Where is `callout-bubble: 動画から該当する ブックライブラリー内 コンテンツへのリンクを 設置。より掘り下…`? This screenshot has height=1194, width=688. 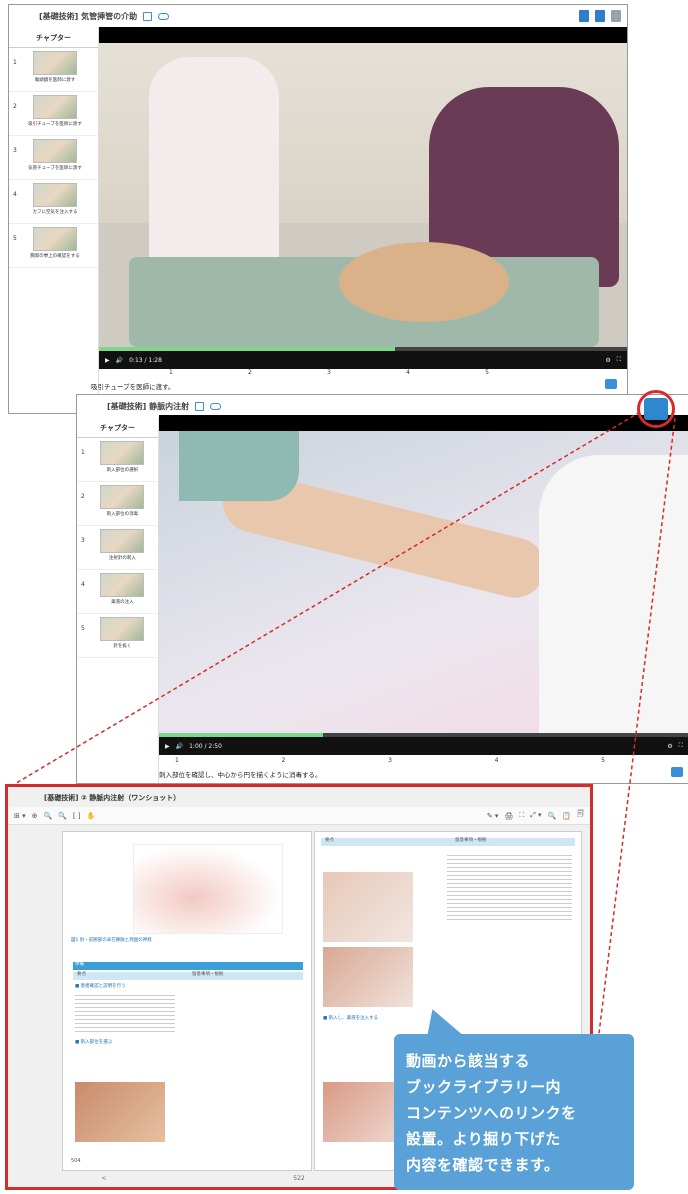 callout-bubble: 動画から該当する ブックライブラリー内 コンテンツへのリンクを 設置。より掘り下… is located at coordinates (514, 1112).